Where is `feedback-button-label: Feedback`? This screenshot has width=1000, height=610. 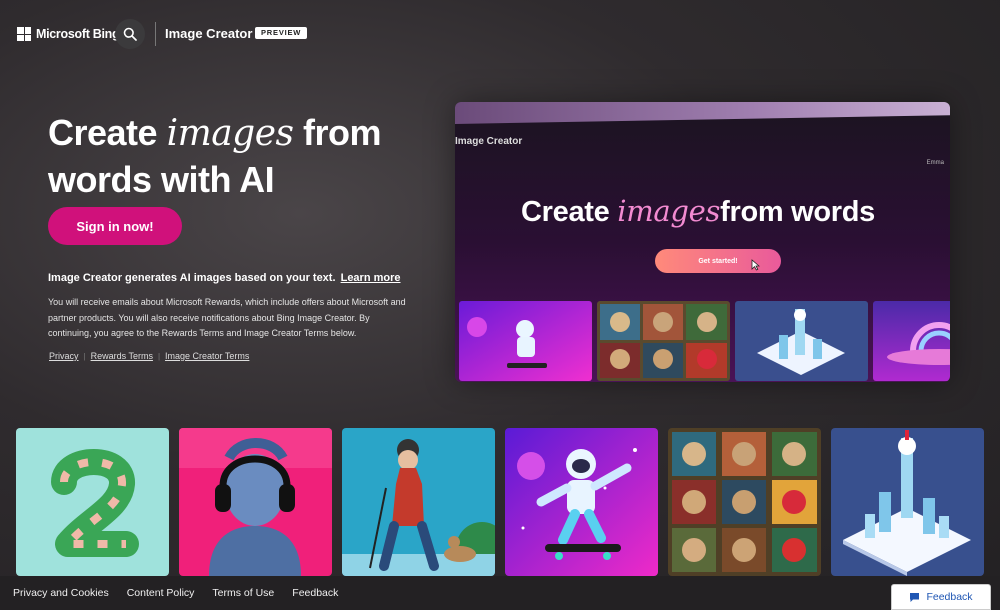 feedback-button-label: Feedback is located at coordinates (949, 597).